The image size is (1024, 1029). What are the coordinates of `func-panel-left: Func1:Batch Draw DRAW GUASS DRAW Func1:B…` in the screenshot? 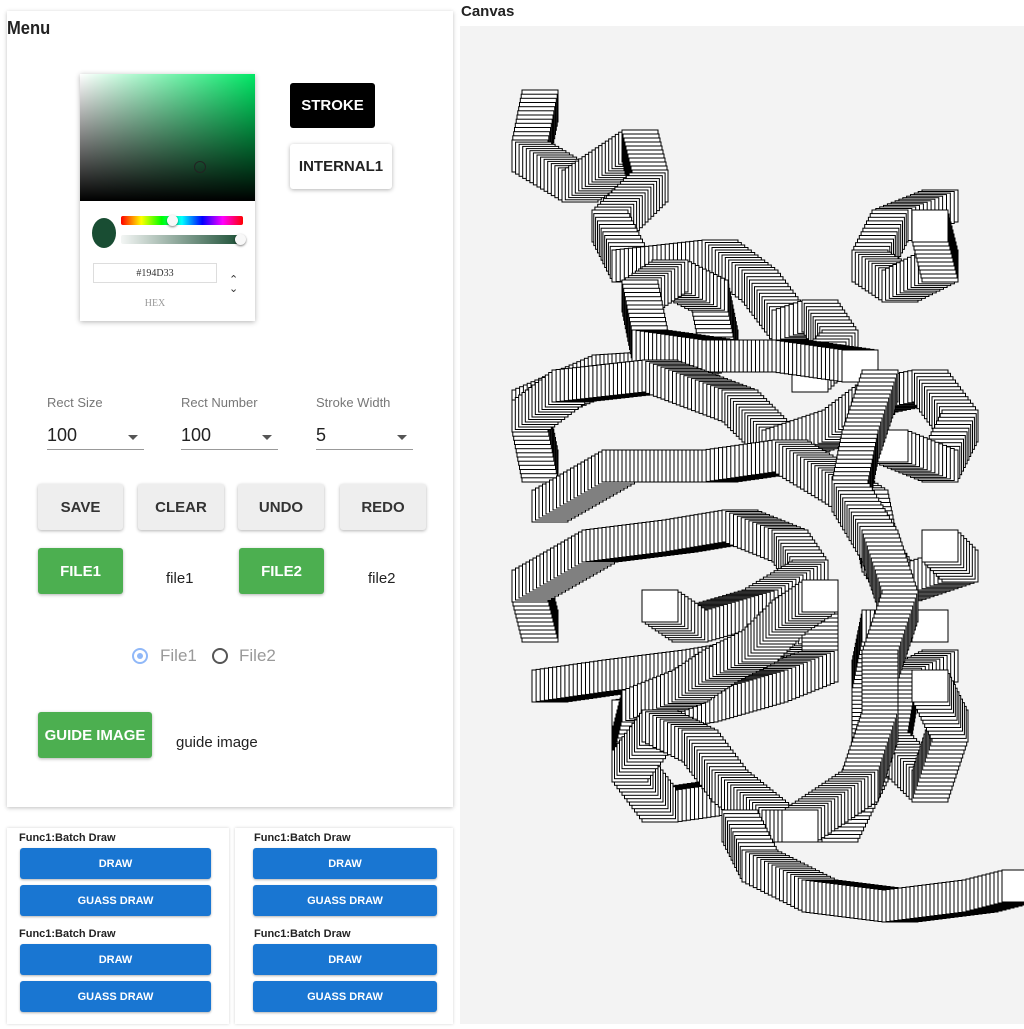 It's located at (118, 926).